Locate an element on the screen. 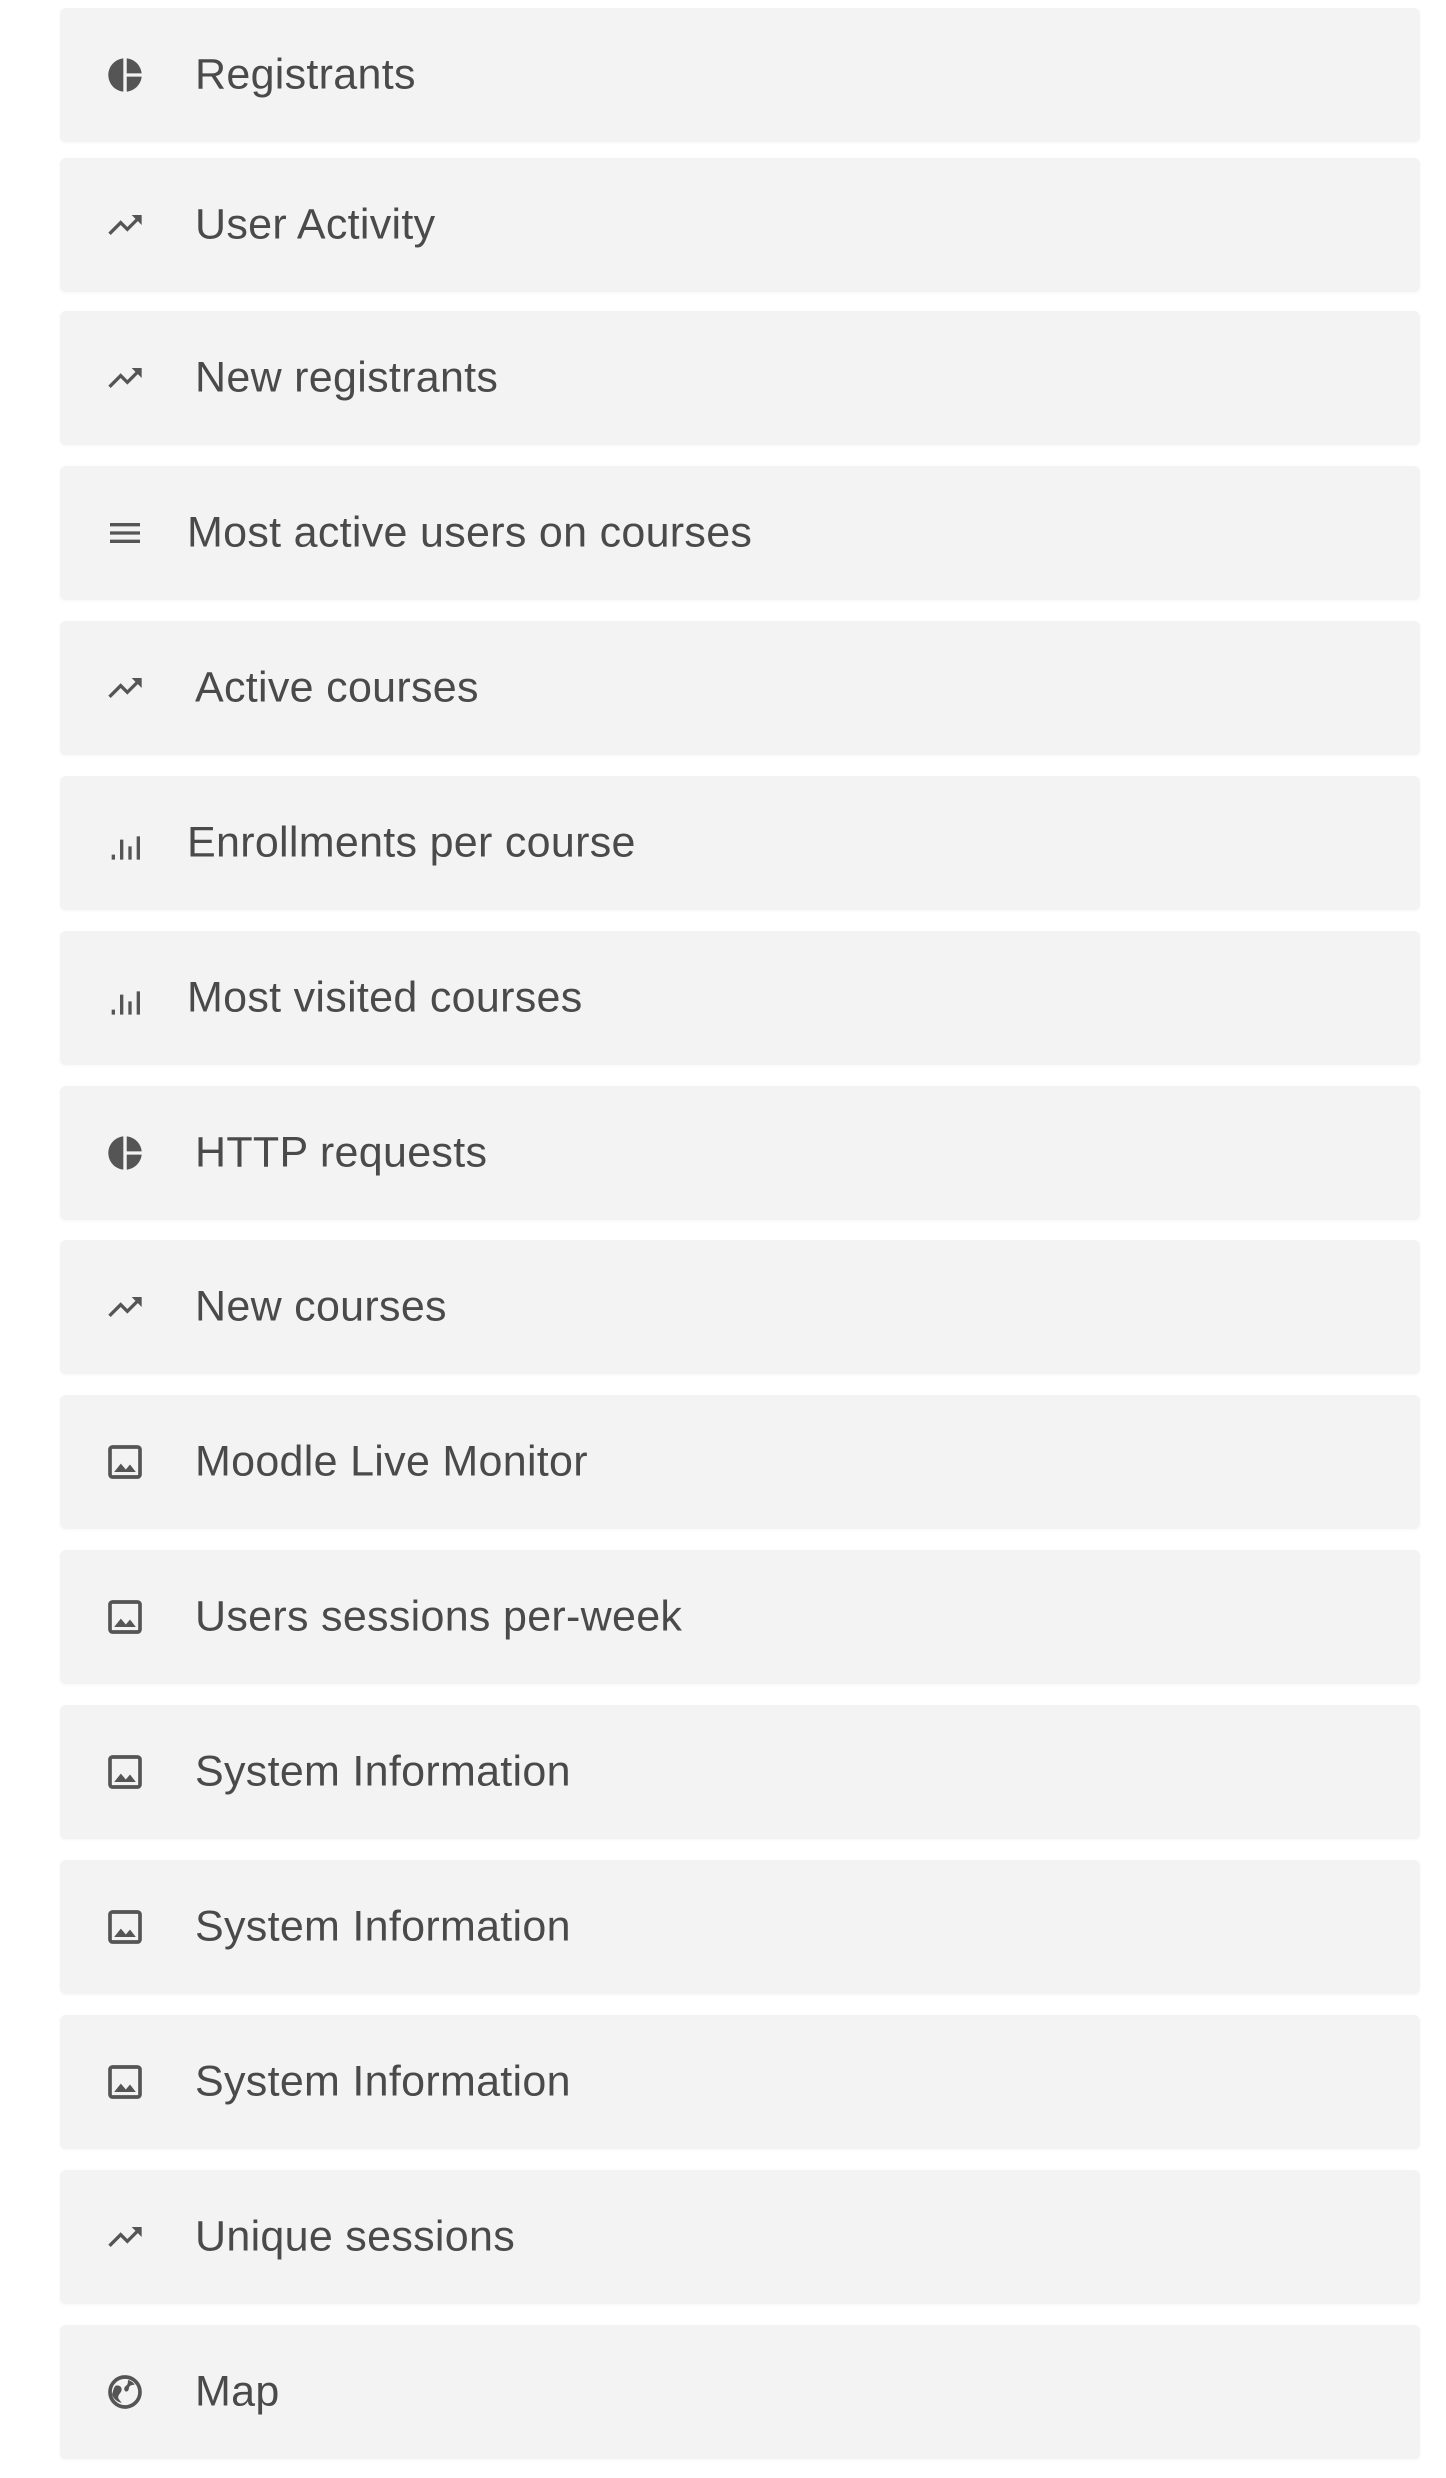  globe-icon is located at coordinates (125, 2392).